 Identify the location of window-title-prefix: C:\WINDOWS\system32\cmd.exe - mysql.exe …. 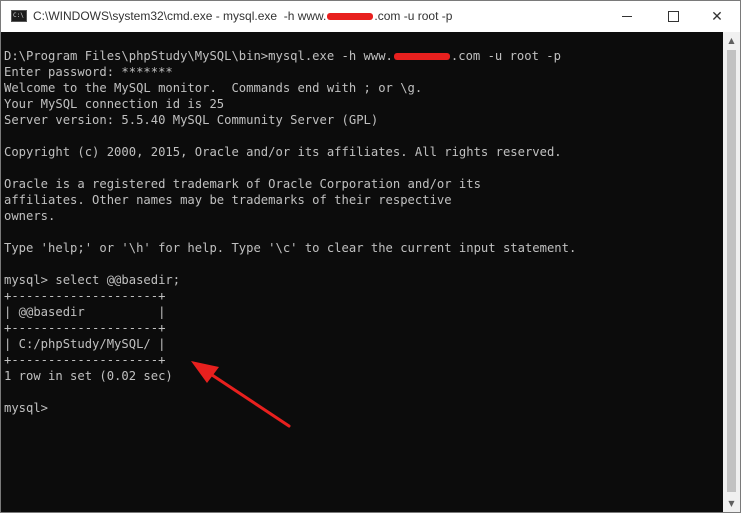
(180, 16).